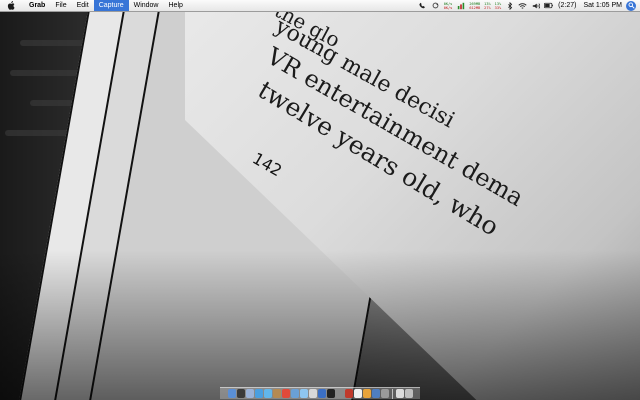 The image size is (640, 400). I want to click on memory-free-value: 612MB, so click(475, 7).